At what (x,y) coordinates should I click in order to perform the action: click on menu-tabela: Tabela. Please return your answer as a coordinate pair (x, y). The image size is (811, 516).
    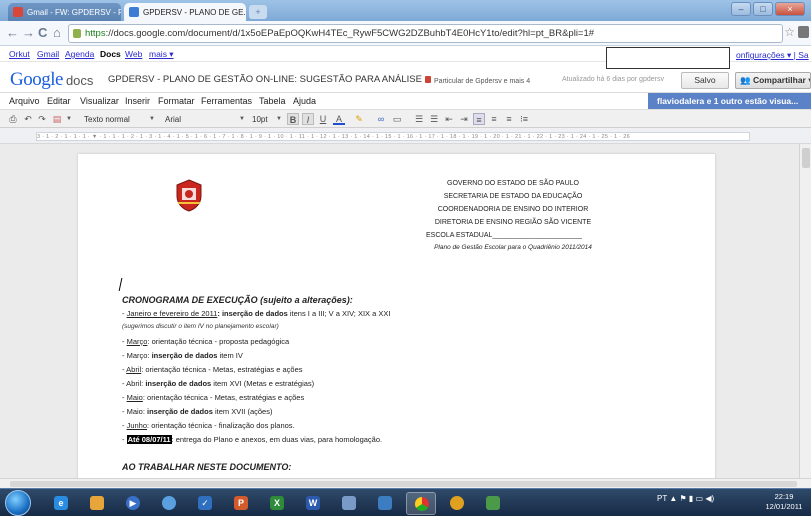
    Looking at the image, I should click on (272, 101).